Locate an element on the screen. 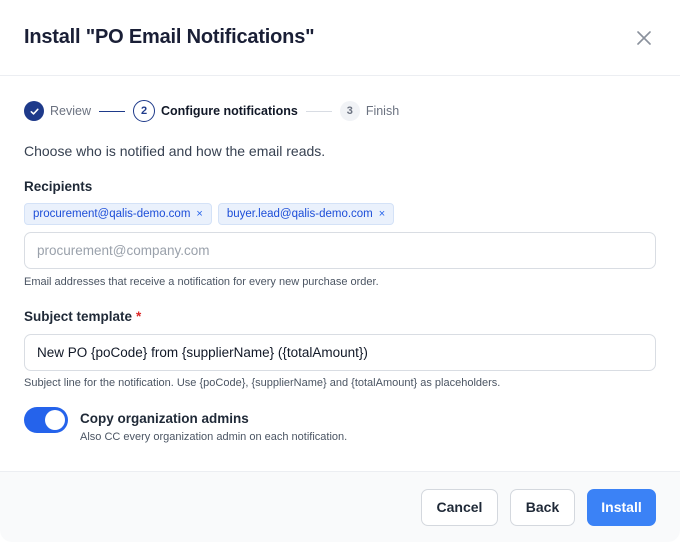 This screenshot has height=542, width=680. dialog-title: Install "PO Email Notifications" is located at coordinates (169, 37).